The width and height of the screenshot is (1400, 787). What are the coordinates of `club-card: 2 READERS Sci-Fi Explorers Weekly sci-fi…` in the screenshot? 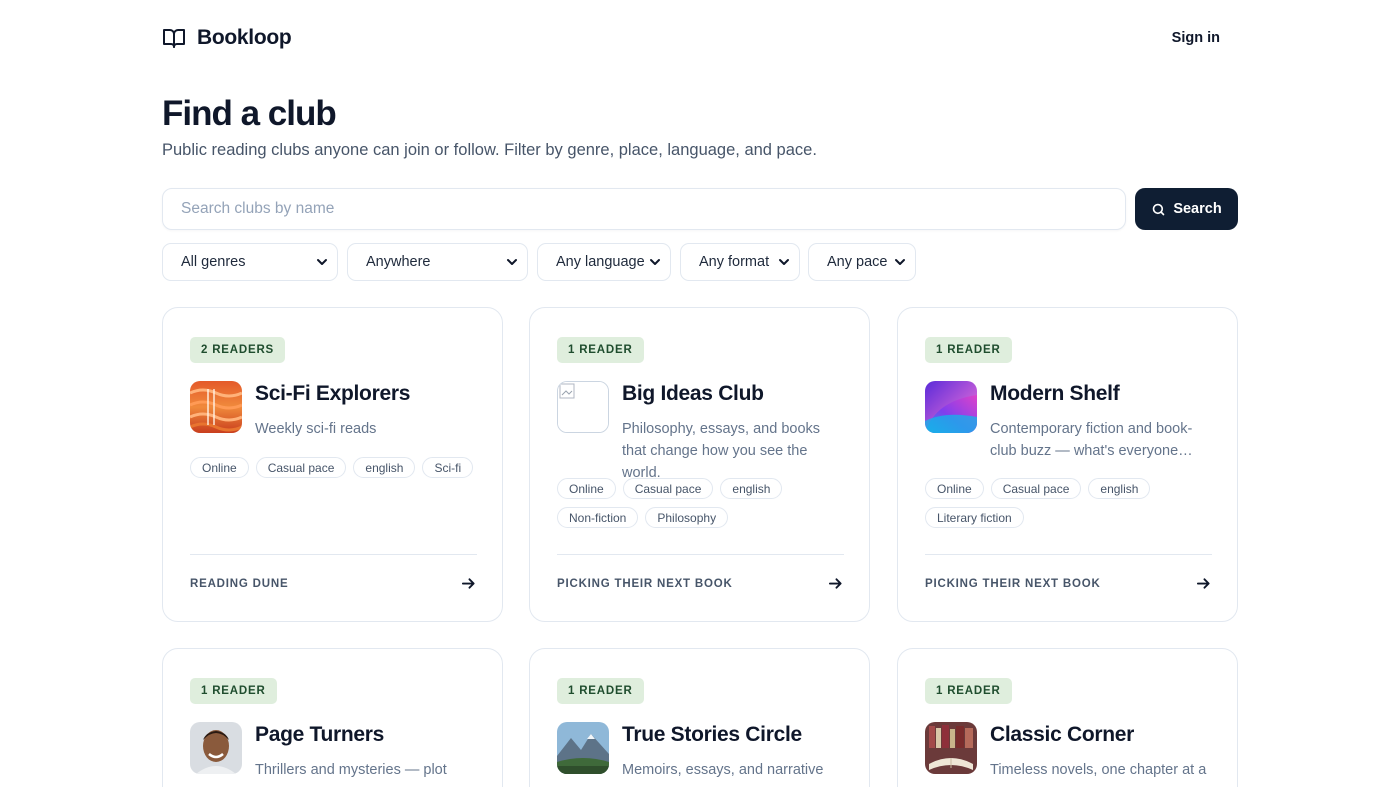 It's located at (332, 464).